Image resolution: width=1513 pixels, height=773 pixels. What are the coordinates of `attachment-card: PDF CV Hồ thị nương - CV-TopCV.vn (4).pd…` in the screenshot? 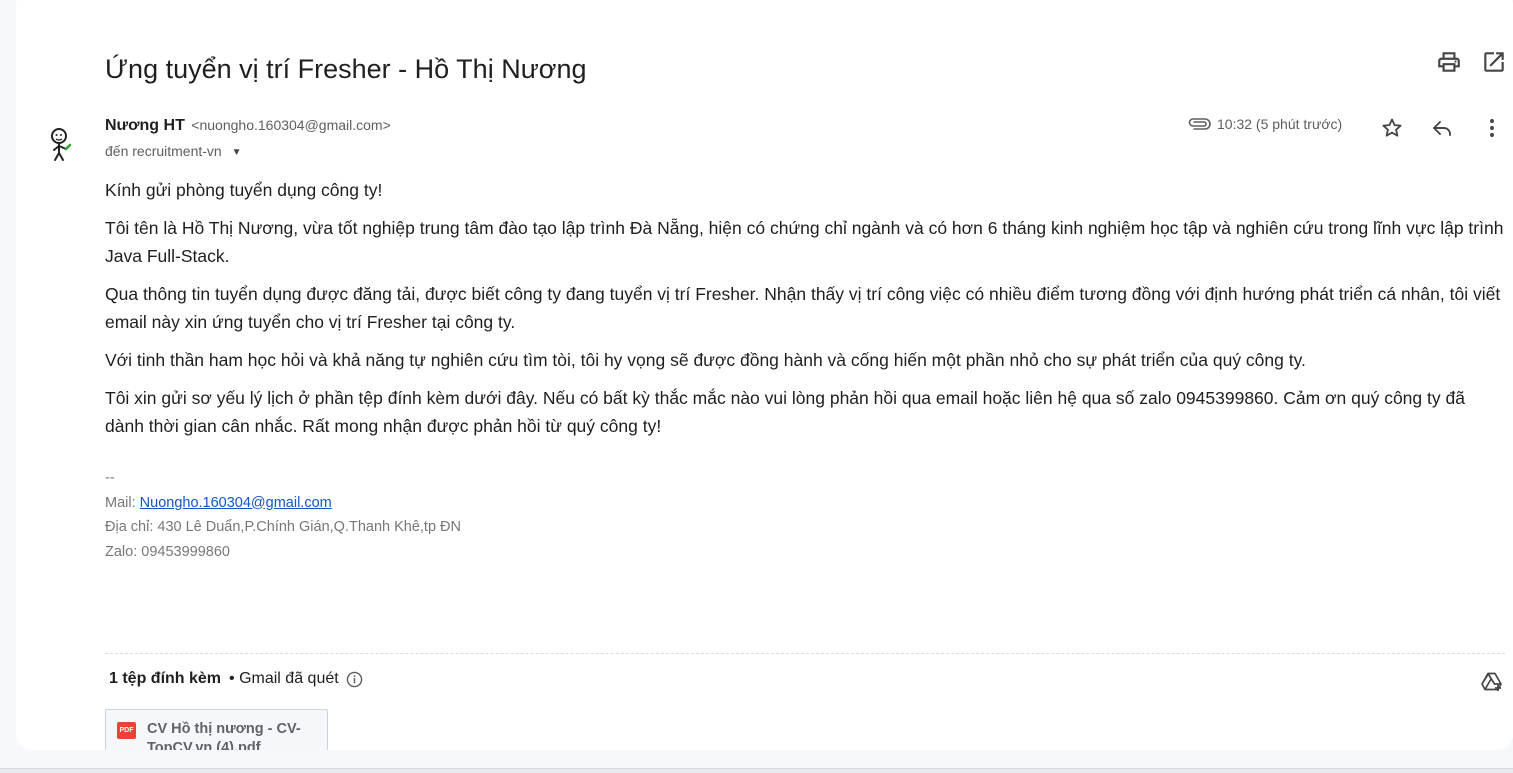 It's located at (216, 729).